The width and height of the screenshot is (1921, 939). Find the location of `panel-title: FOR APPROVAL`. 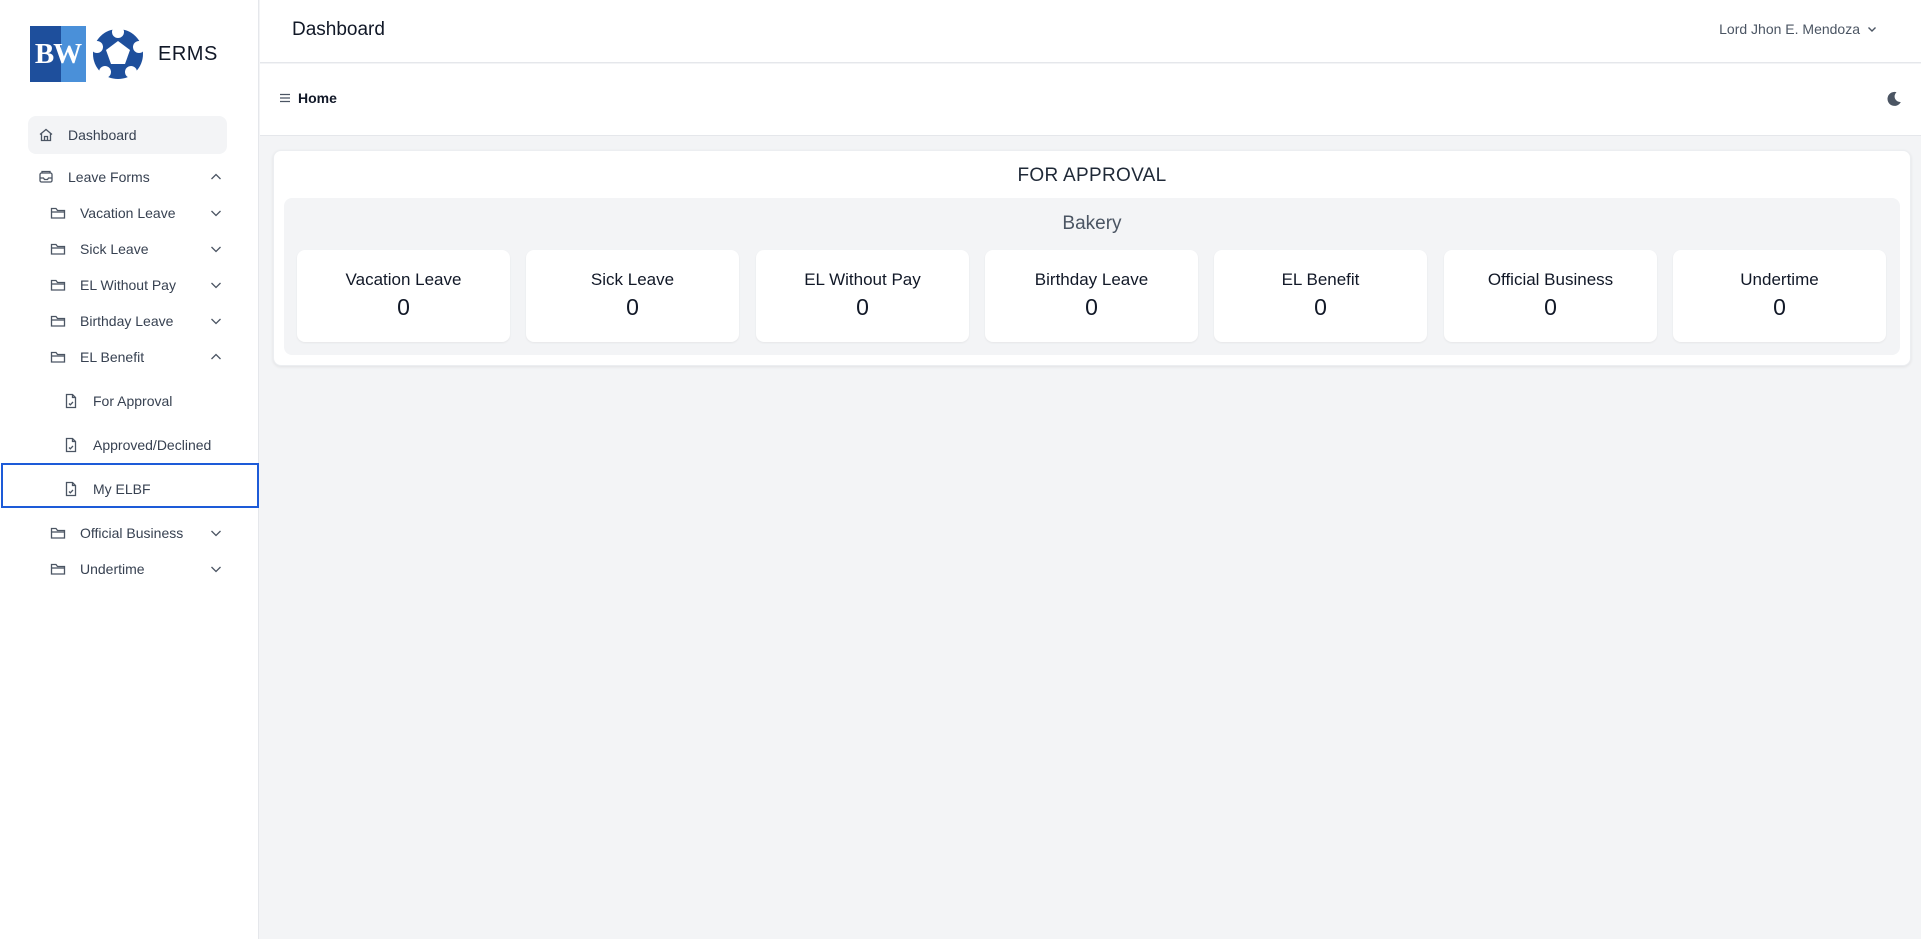

panel-title: FOR APPROVAL is located at coordinates (1092, 175).